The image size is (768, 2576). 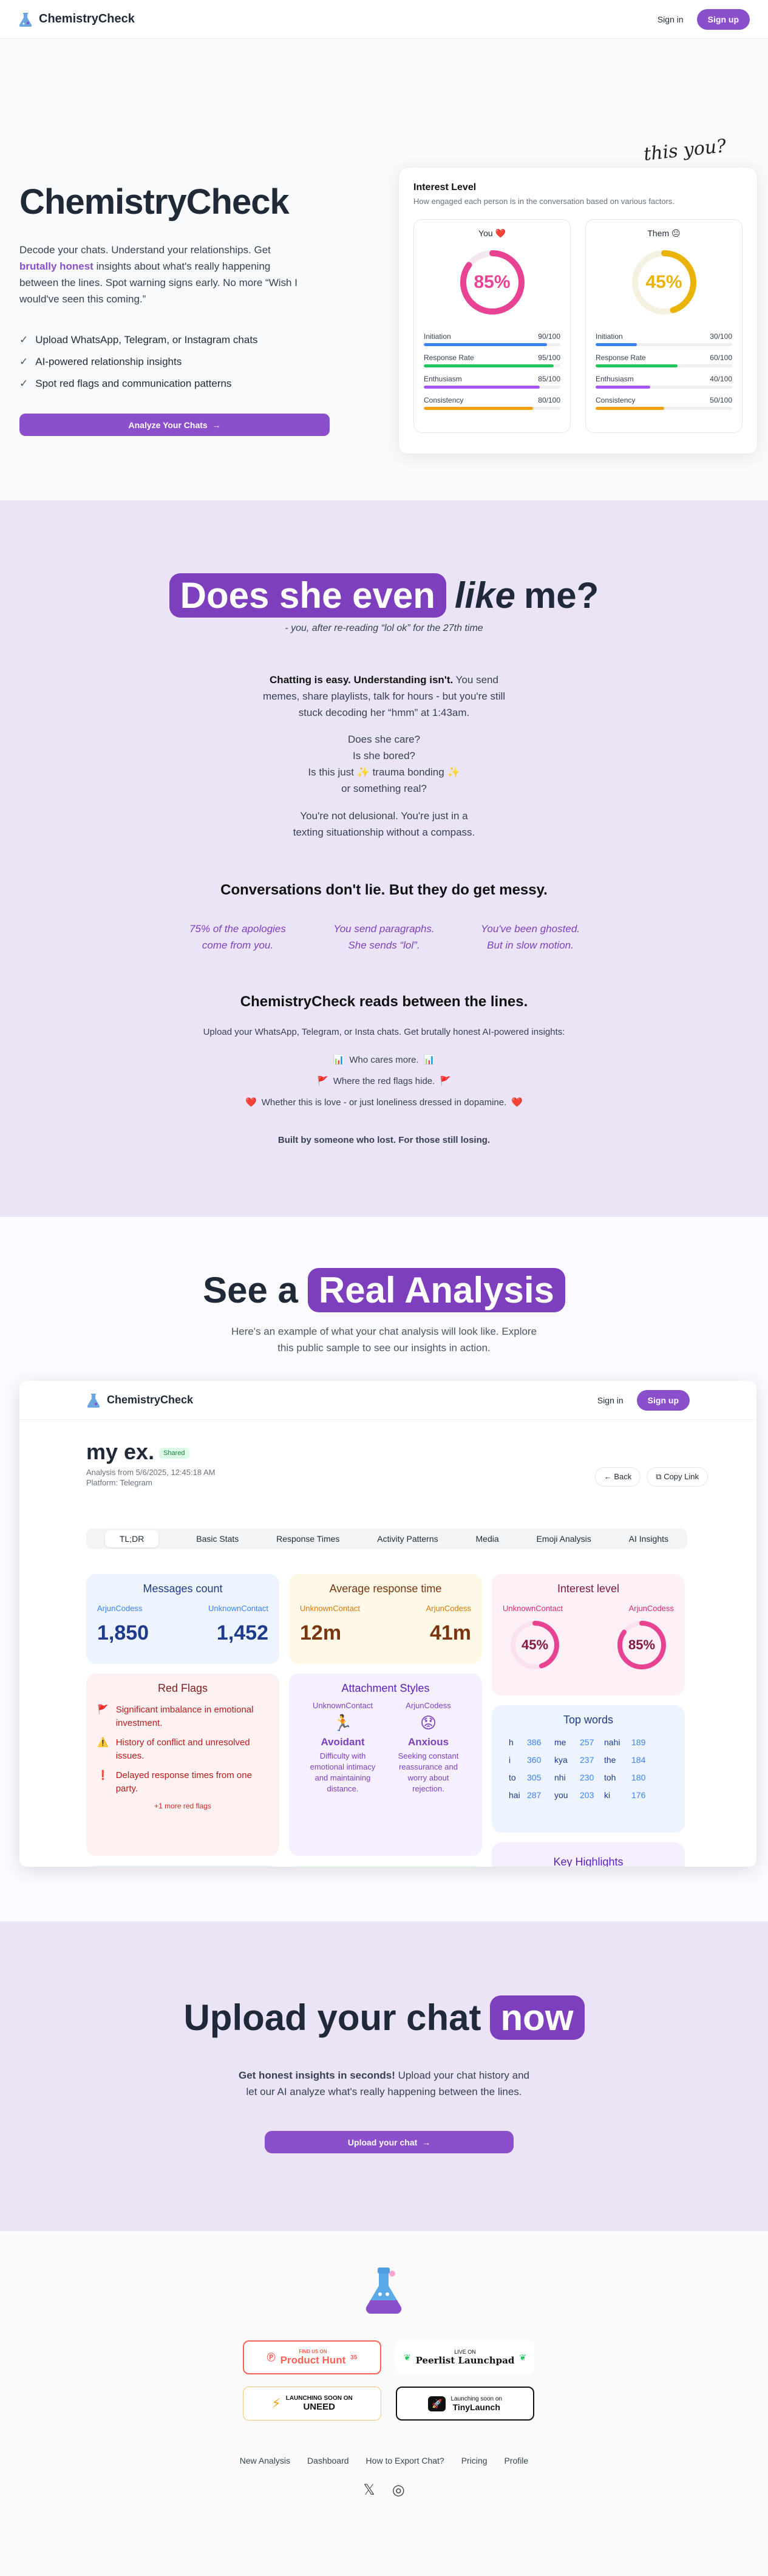 What do you see at coordinates (721, 400) in the screenshot?
I see `metric-value: 50/100` at bounding box center [721, 400].